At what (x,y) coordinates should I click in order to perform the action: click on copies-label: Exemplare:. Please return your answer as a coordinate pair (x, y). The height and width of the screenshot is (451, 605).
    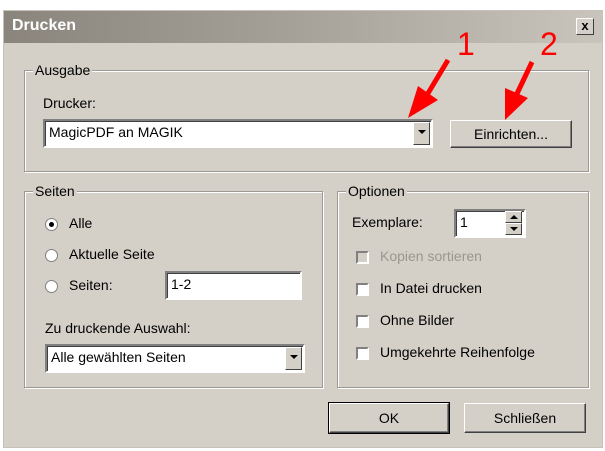
    Looking at the image, I should click on (387, 222).